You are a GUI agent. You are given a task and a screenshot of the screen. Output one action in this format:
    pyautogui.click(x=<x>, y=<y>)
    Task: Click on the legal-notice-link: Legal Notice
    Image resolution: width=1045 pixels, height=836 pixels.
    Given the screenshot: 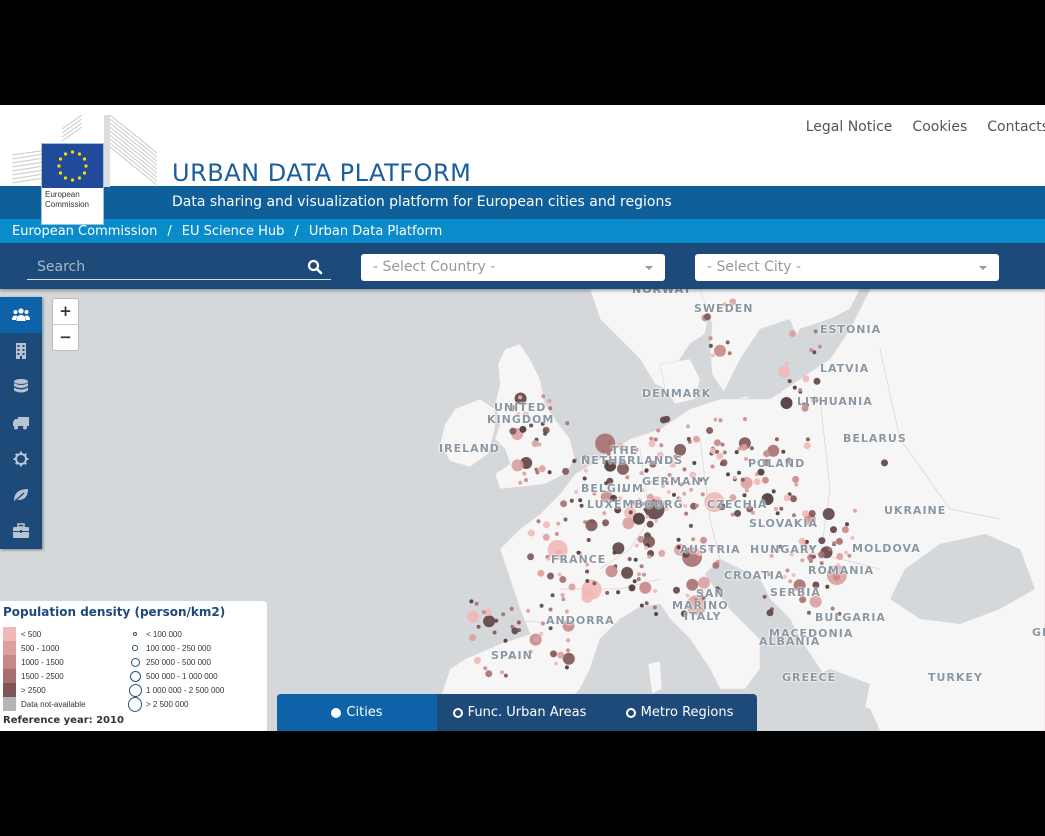 What is the action you would take?
    pyautogui.click(x=849, y=127)
    